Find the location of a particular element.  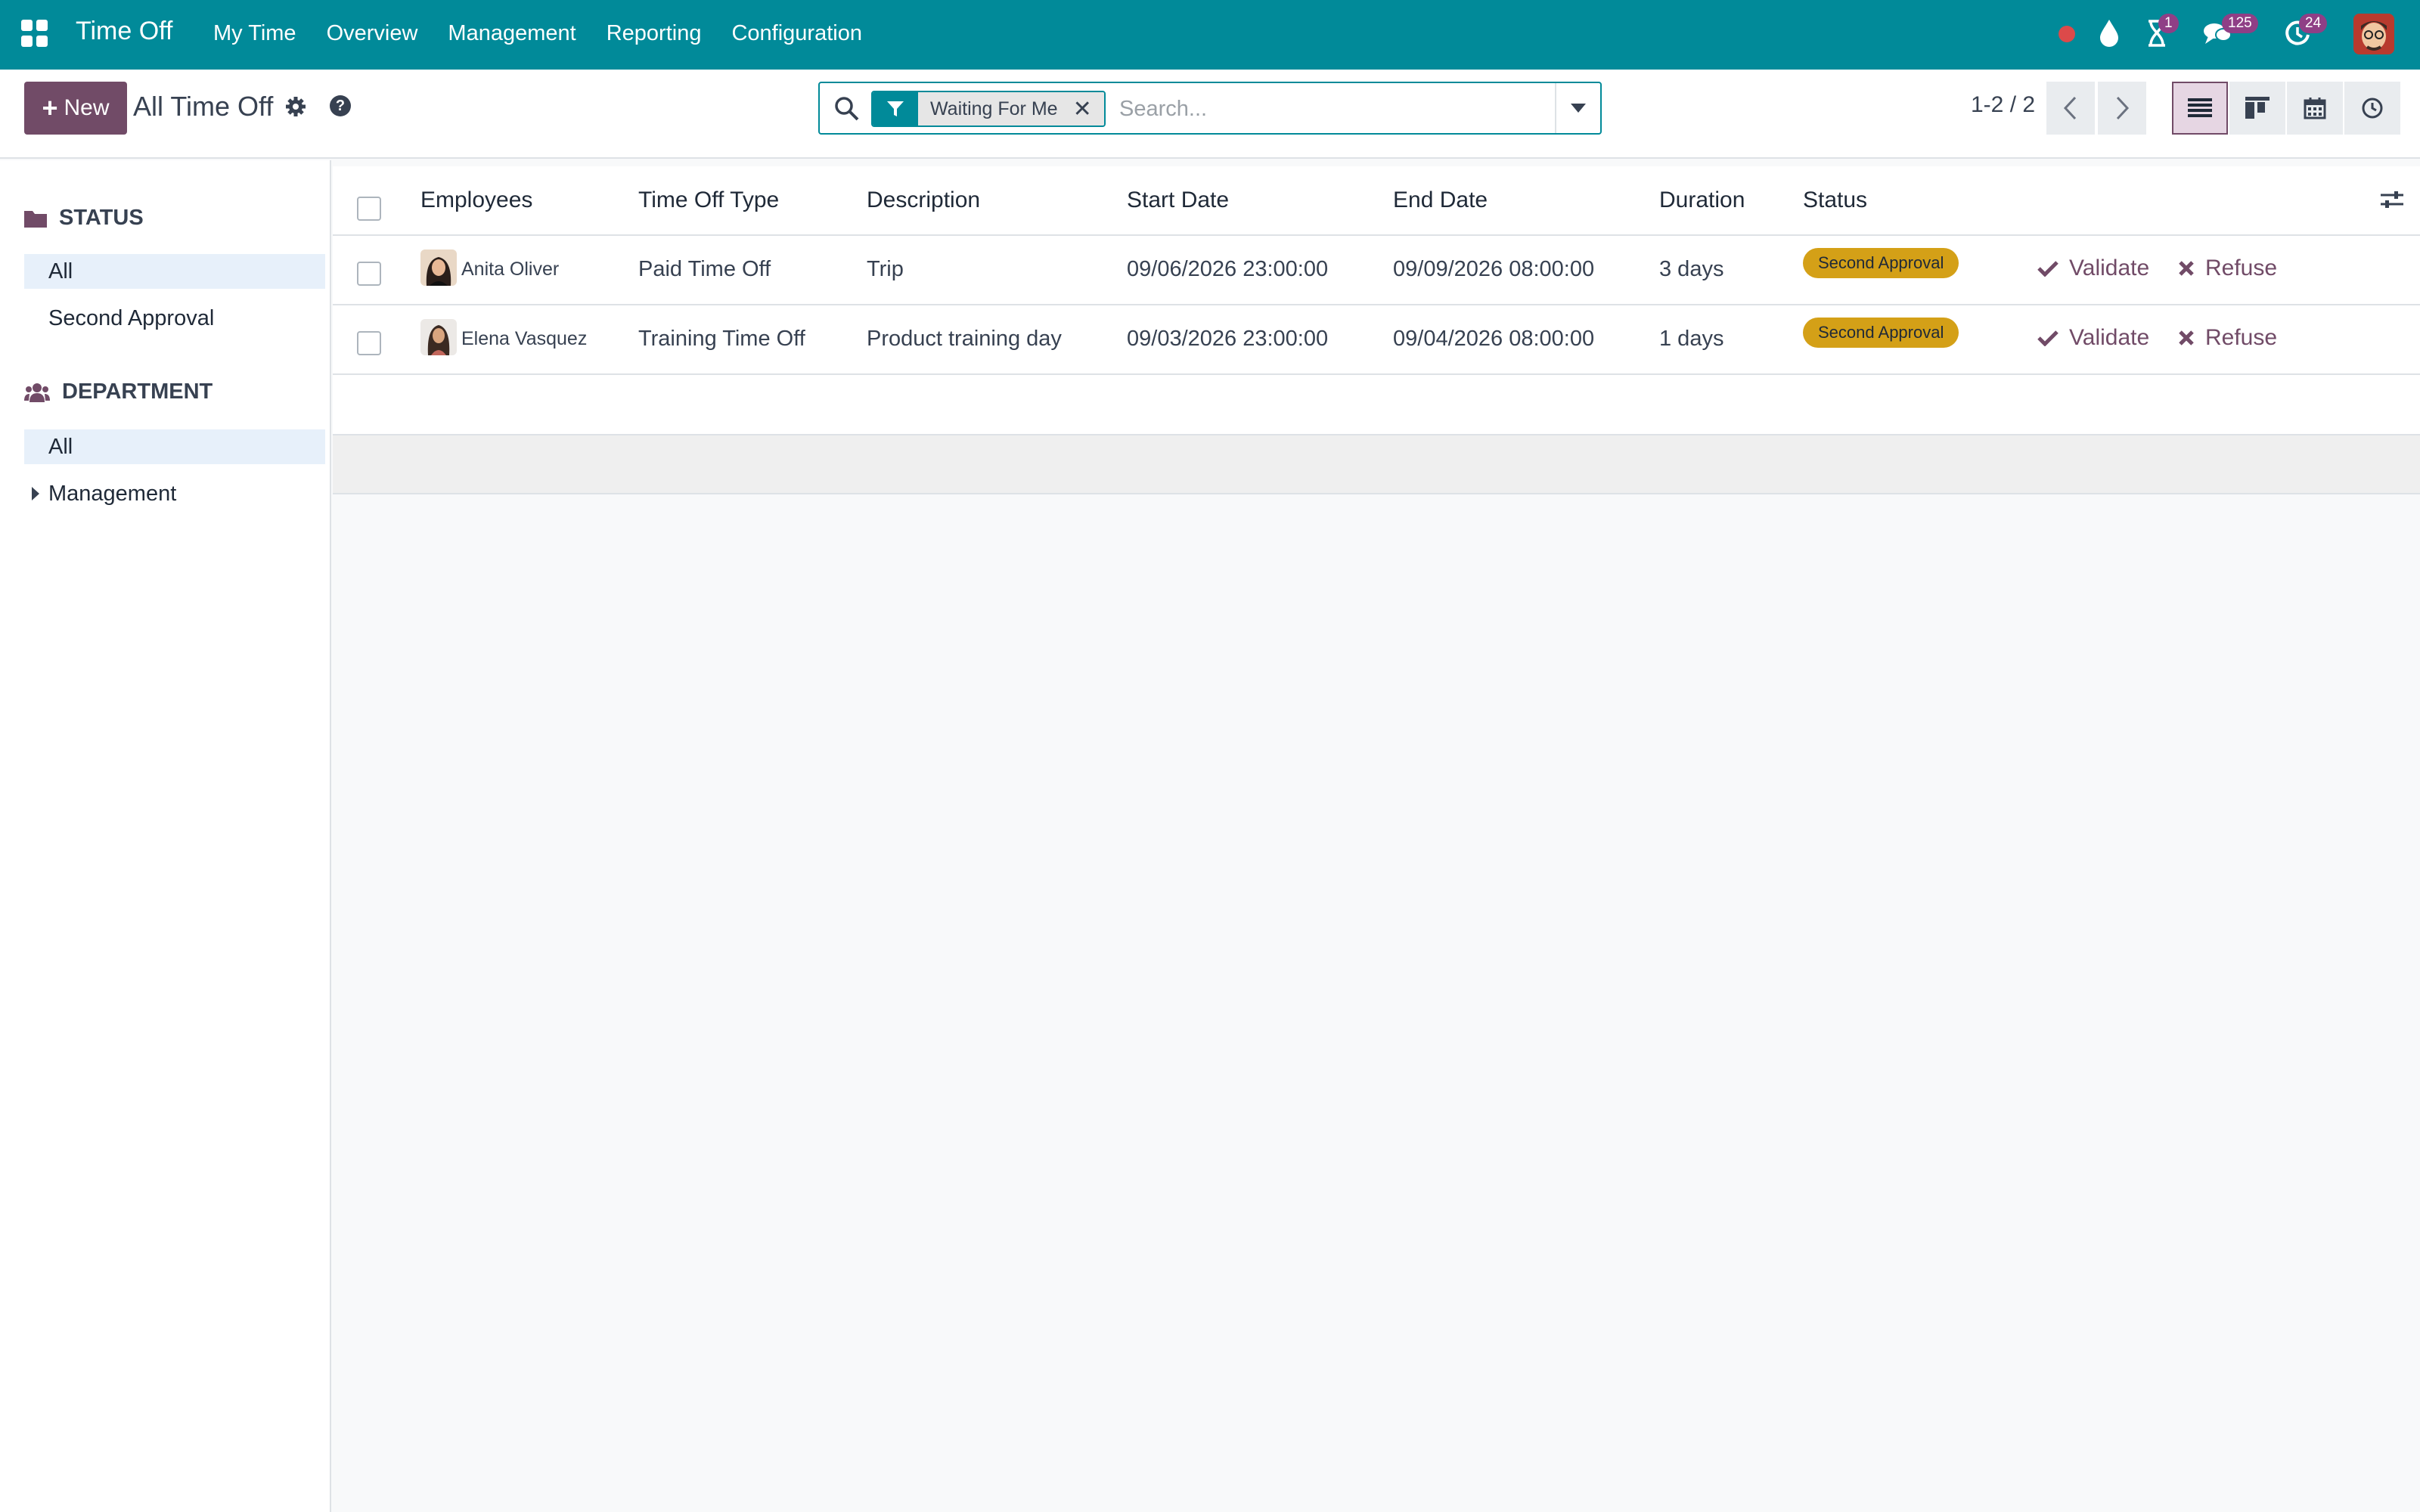

pager-next-button is located at coordinates (2122, 109).